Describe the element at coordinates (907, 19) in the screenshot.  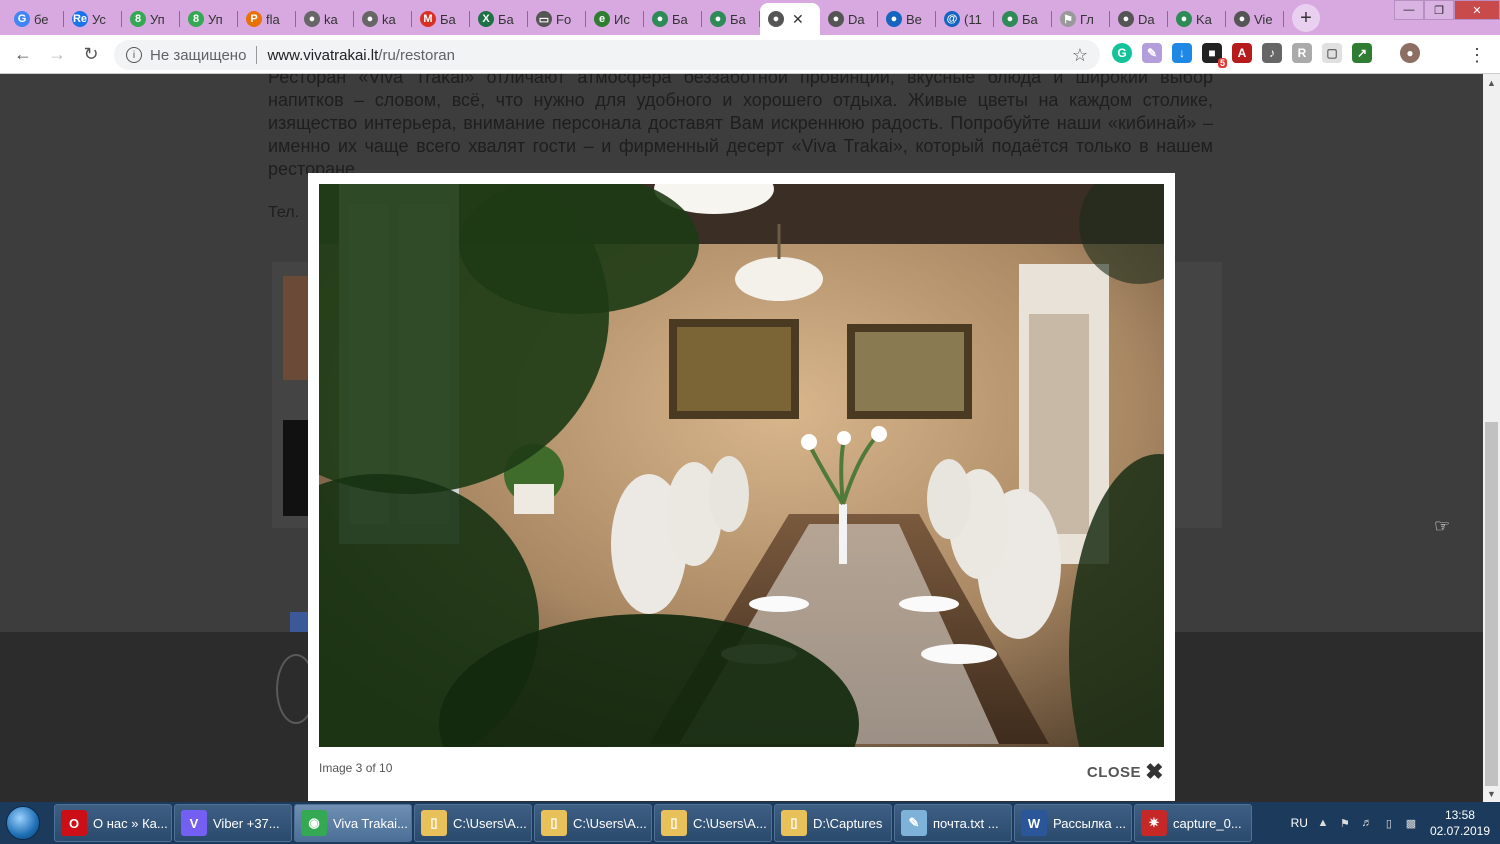
I see `tab-16: ● Be` at that location.